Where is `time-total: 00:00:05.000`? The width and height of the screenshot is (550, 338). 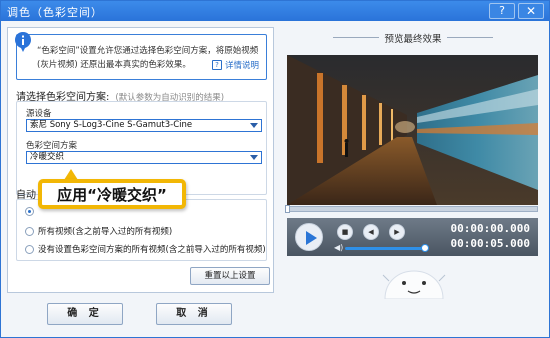 time-total: 00:00:05.000 is located at coordinates (490, 243).